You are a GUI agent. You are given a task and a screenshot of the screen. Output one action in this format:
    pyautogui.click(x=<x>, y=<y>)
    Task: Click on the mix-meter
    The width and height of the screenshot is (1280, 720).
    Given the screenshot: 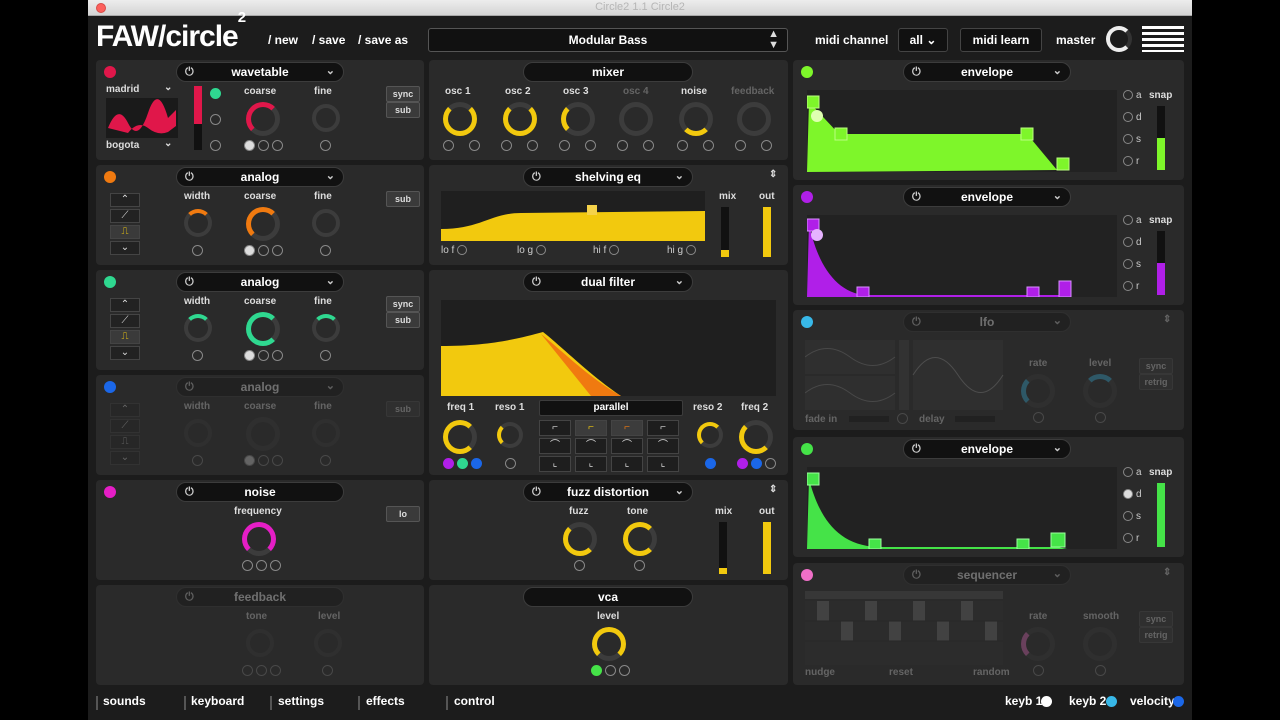 What is the action you would take?
    pyautogui.click(x=725, y=232)
    